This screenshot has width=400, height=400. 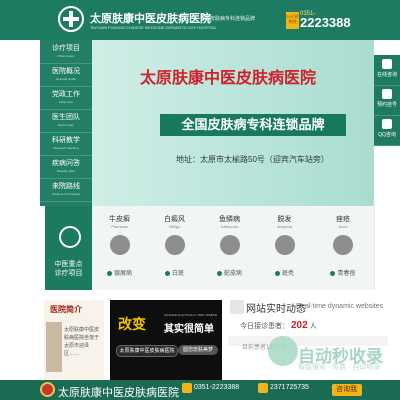 I want to click on specialty-card-psoriasis: 牛皮癣 Psoriasis 银屑病, so click(x=120, y=248).